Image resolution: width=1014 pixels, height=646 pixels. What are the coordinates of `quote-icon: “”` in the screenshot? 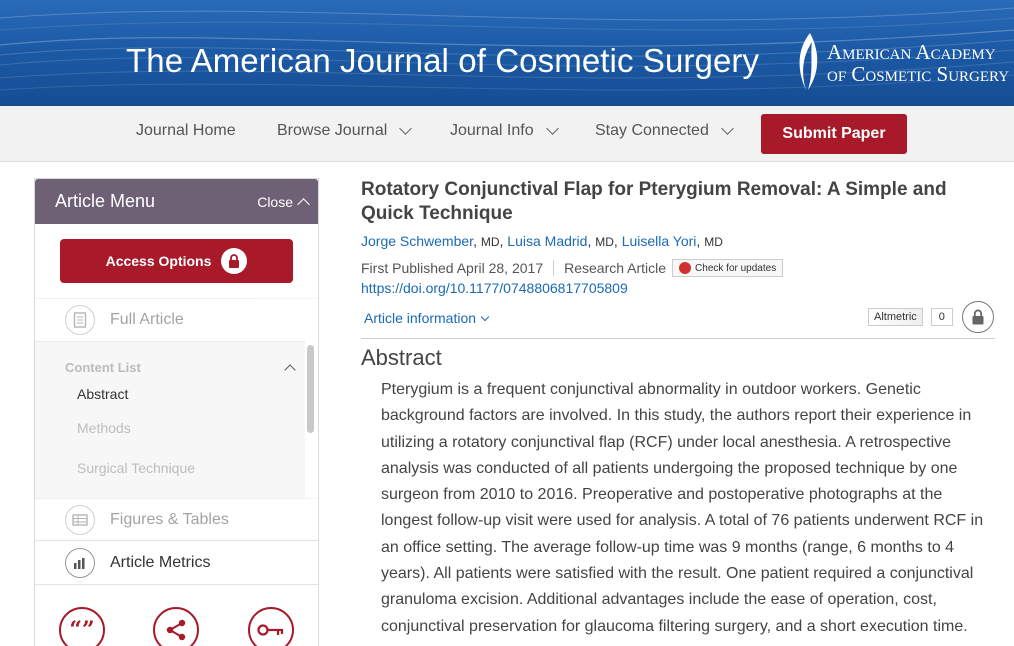 It's located at (82, 626).